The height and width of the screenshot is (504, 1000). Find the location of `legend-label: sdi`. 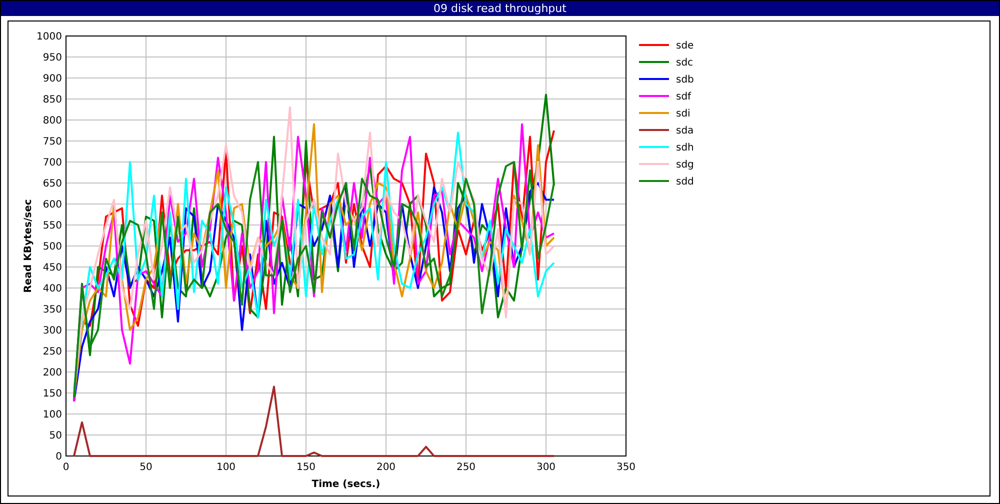

legend-label: sdi is located at coordinates (683, 114).